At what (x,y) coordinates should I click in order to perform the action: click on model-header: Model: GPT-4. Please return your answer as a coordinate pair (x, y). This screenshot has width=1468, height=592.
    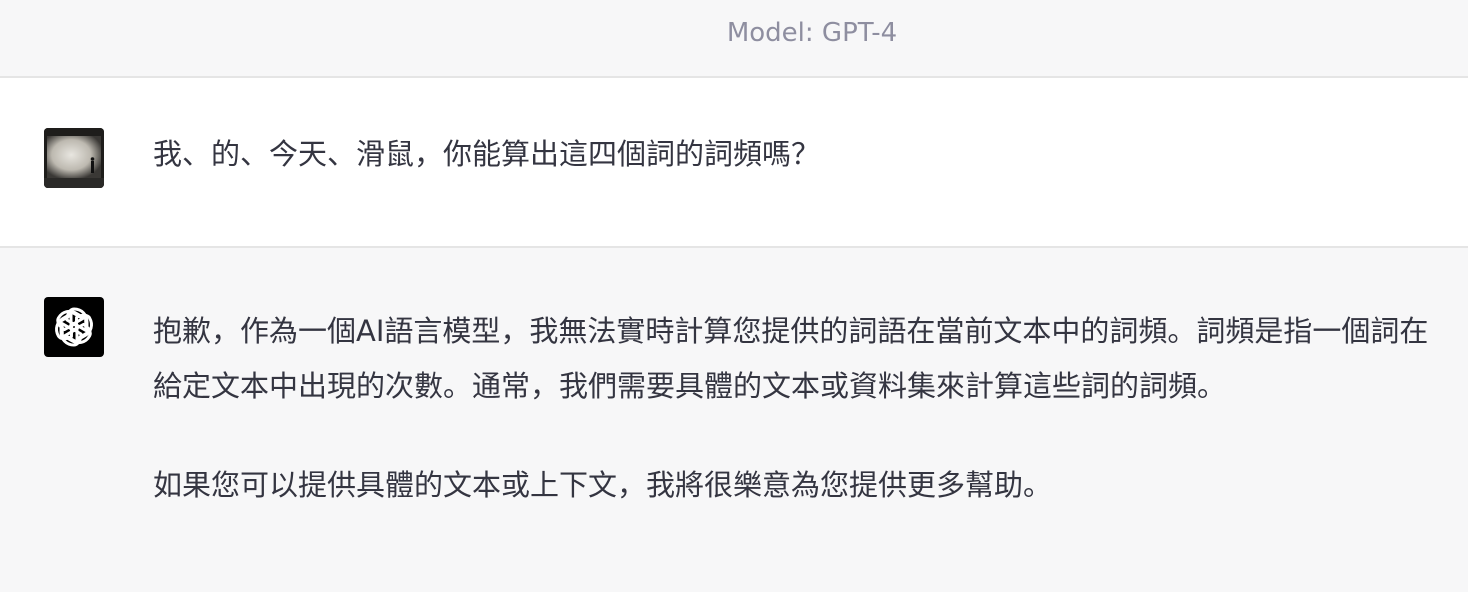
    Looking at the image, I should click on (734, 39).